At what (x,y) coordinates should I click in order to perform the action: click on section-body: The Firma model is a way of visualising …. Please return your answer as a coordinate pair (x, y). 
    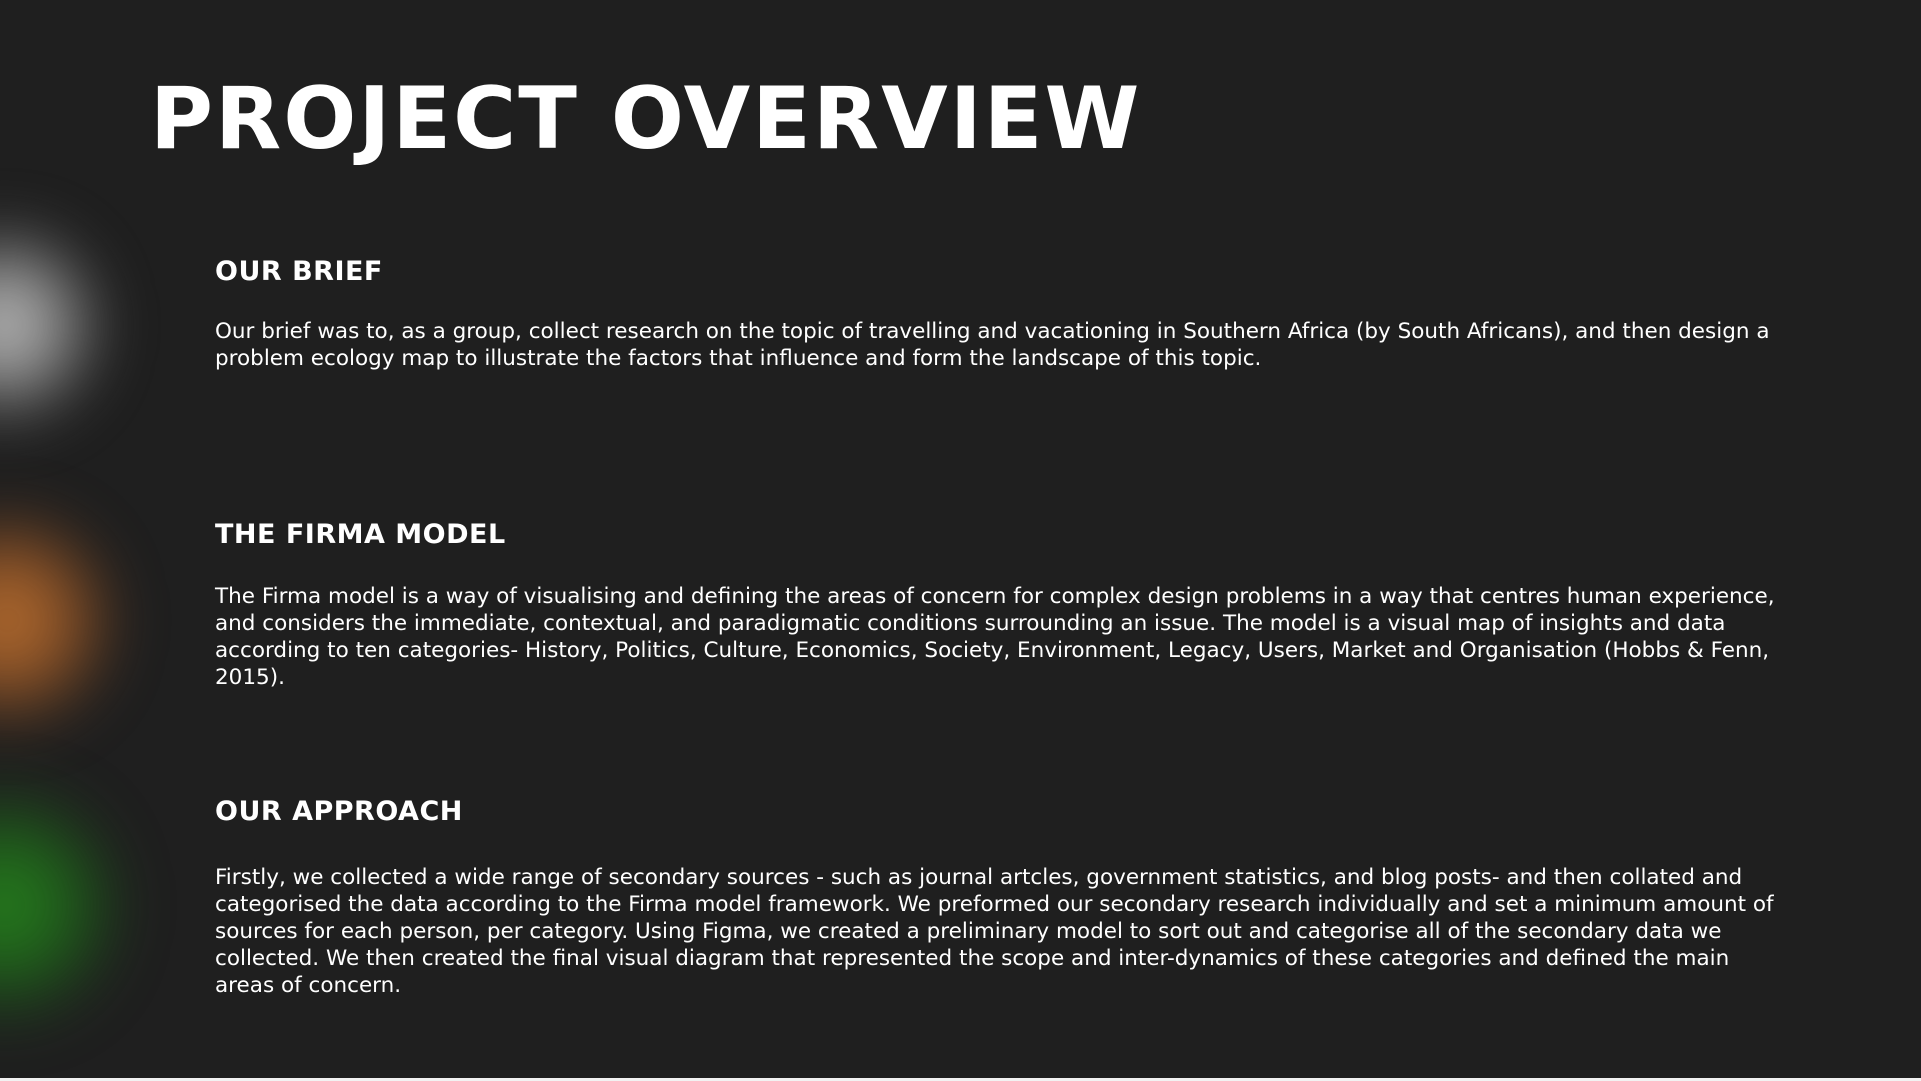
    Looking at the image, I should click on (995, 637).